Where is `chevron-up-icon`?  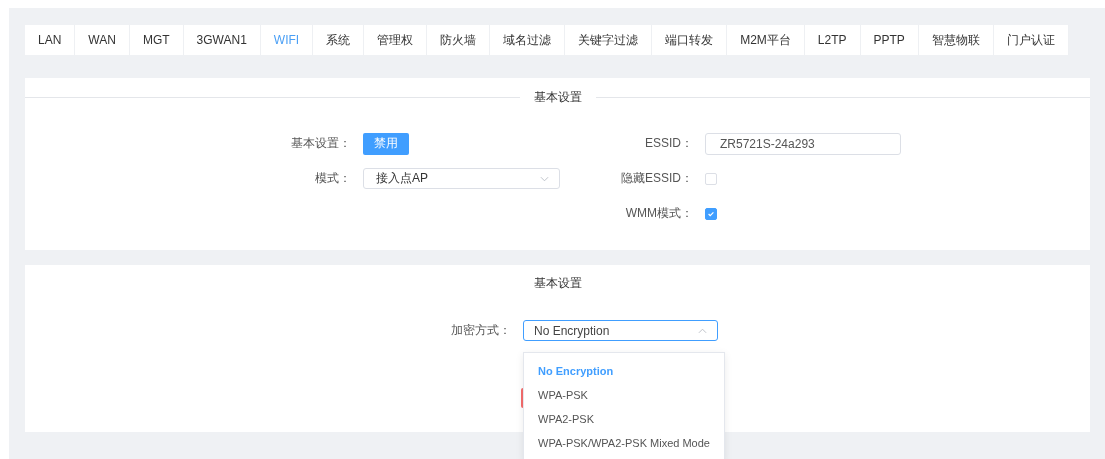
chevron-up-icon is located at coordinates (702, 330).